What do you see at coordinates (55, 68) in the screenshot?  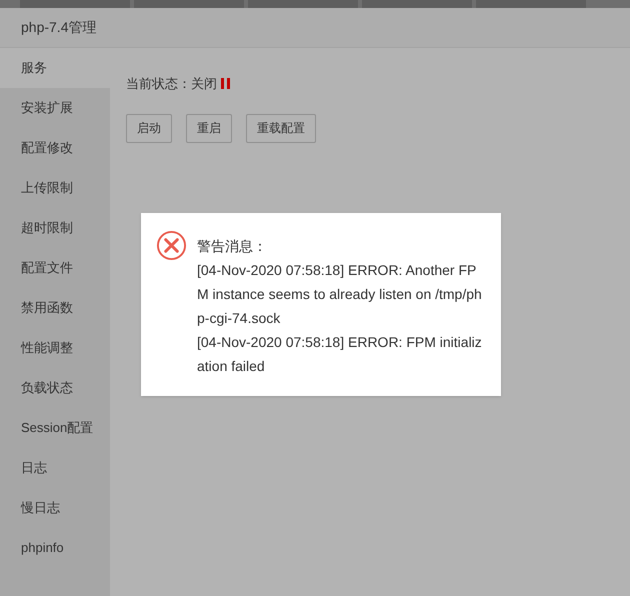 I see `sidebar-item: 服务` at bounding box center [55, 68].